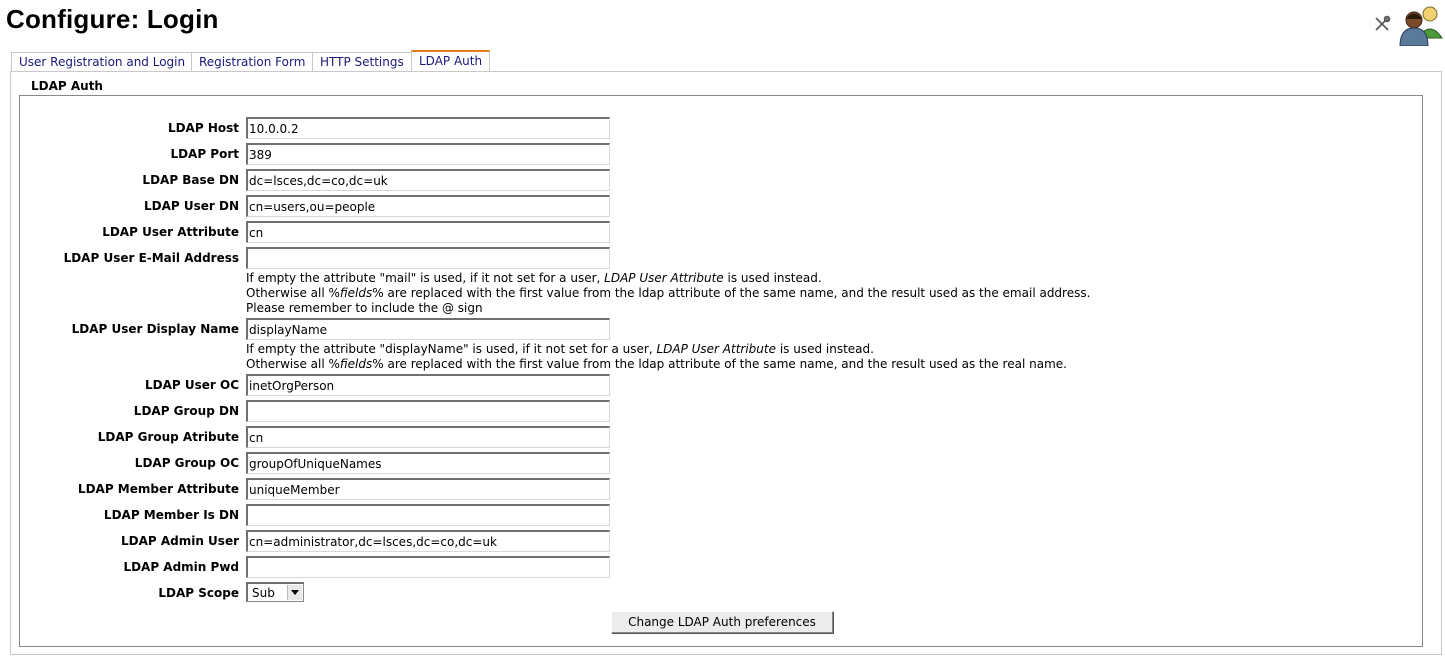  I want to click on page-title: Configure: Login, so click(112, 19).